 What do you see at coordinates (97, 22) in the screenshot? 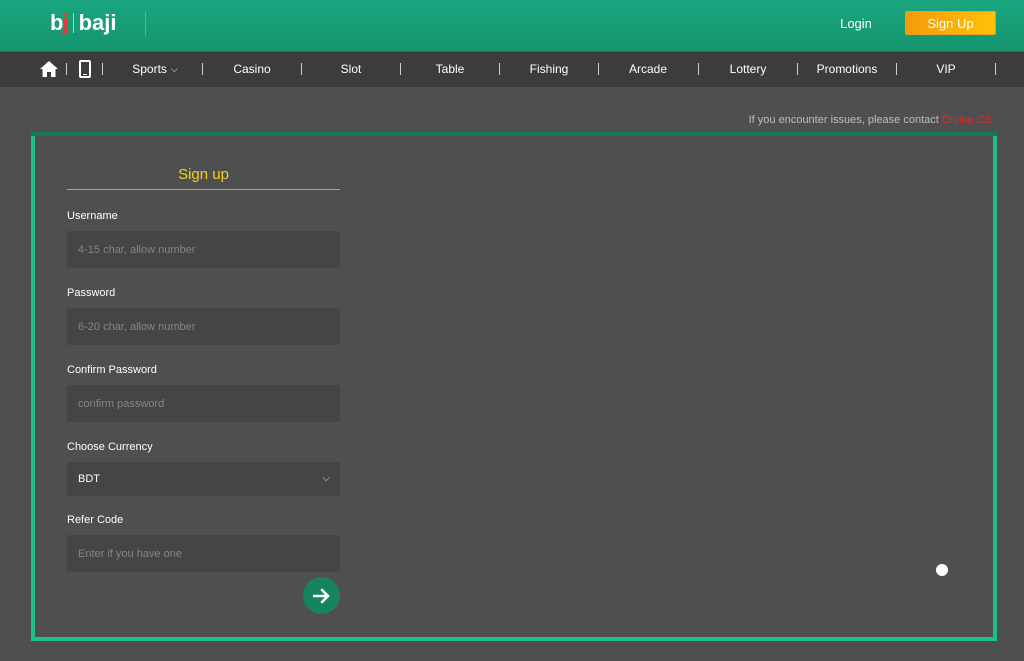
I see `logo-text: baji` at bounding box center [97, 22].